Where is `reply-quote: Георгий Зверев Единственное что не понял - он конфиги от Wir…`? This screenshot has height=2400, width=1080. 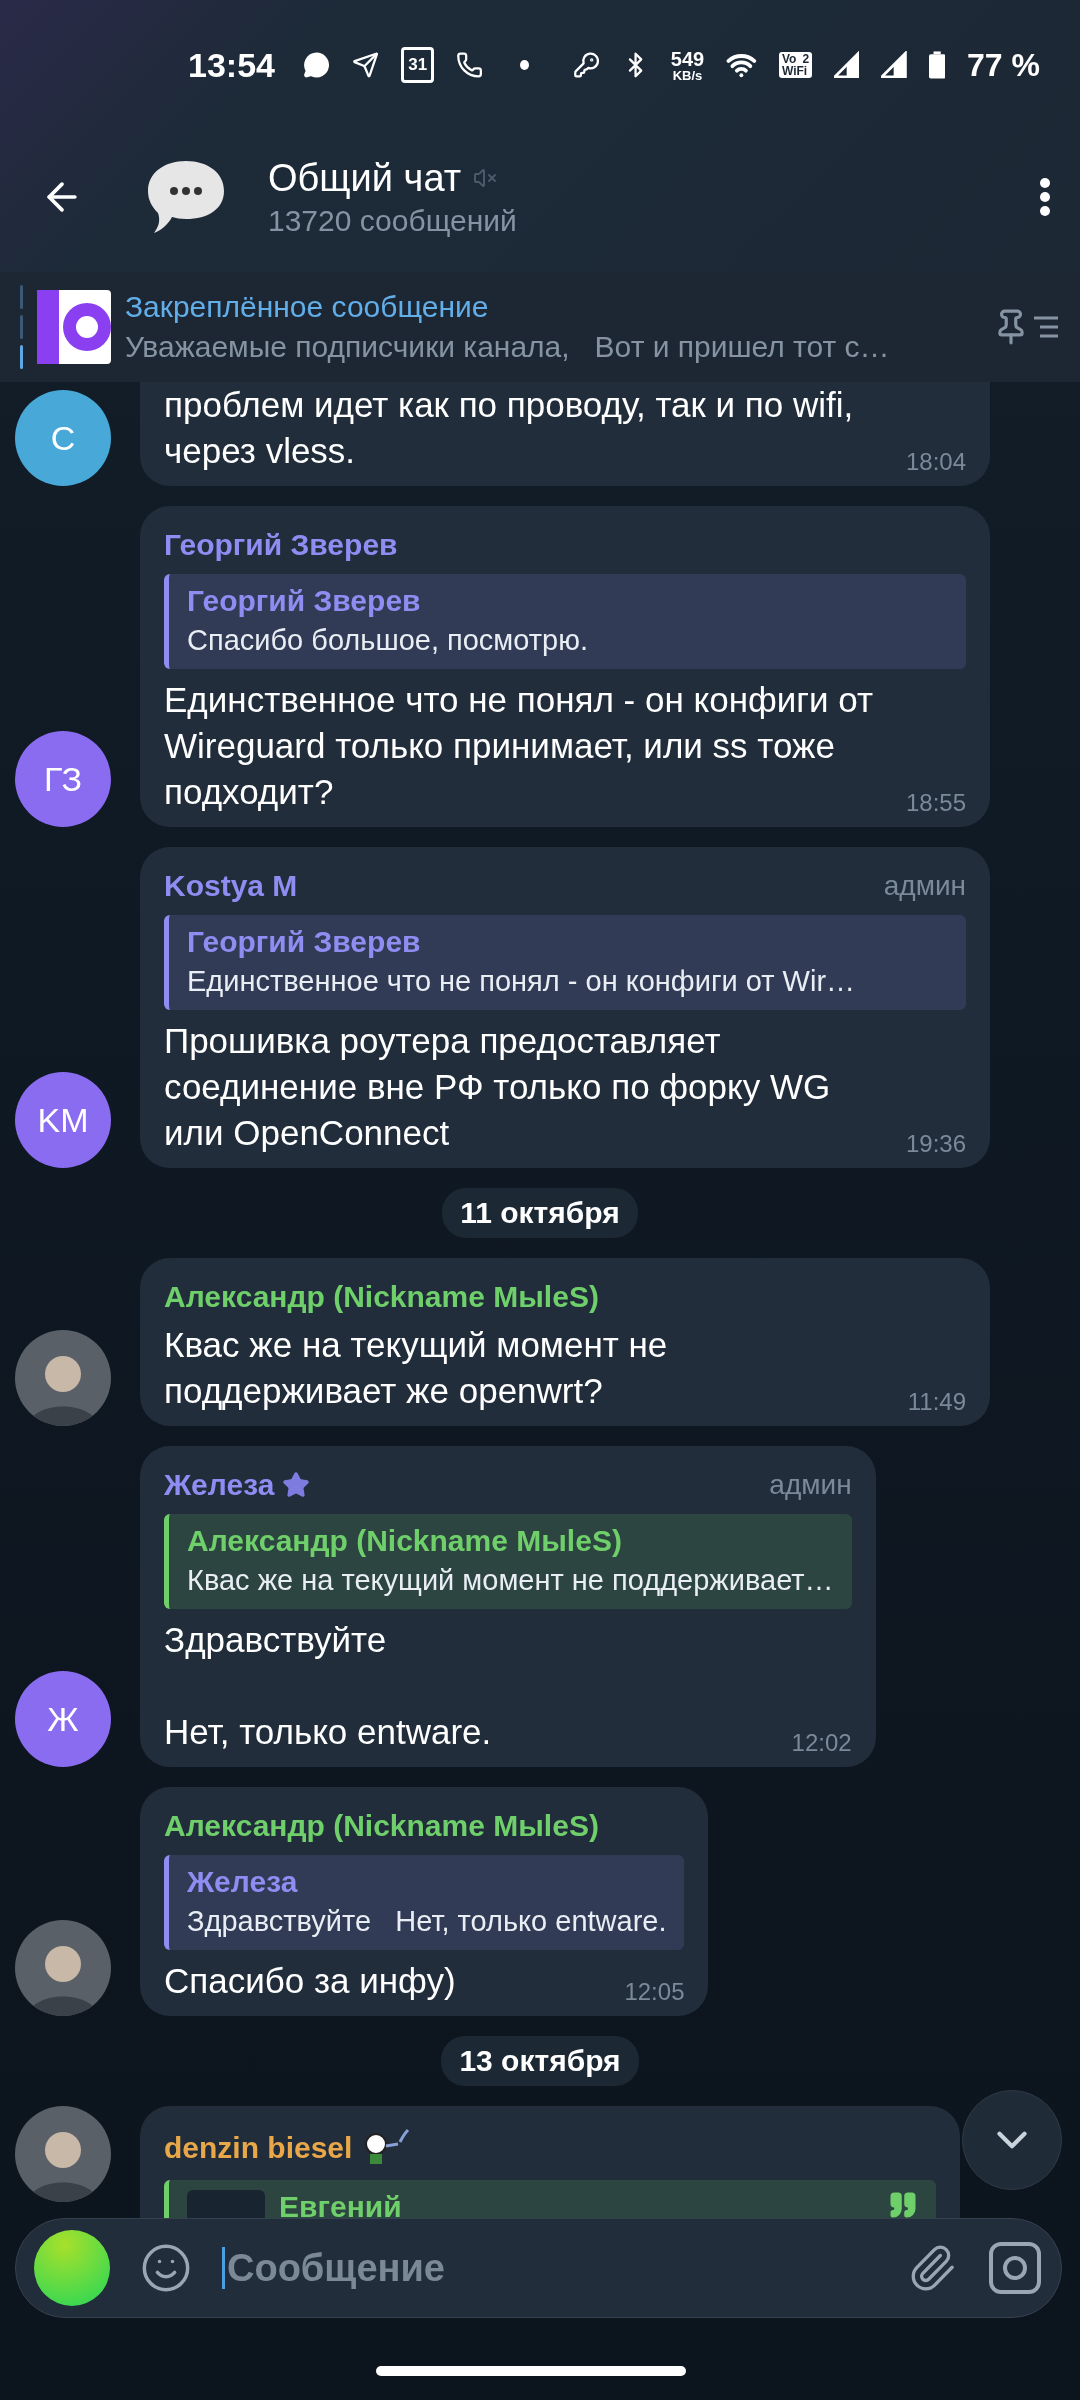
reply-quote: Георгий Зверев Единственное что не понял - он конфиги от Wir… is located at coordinates (565, 962).